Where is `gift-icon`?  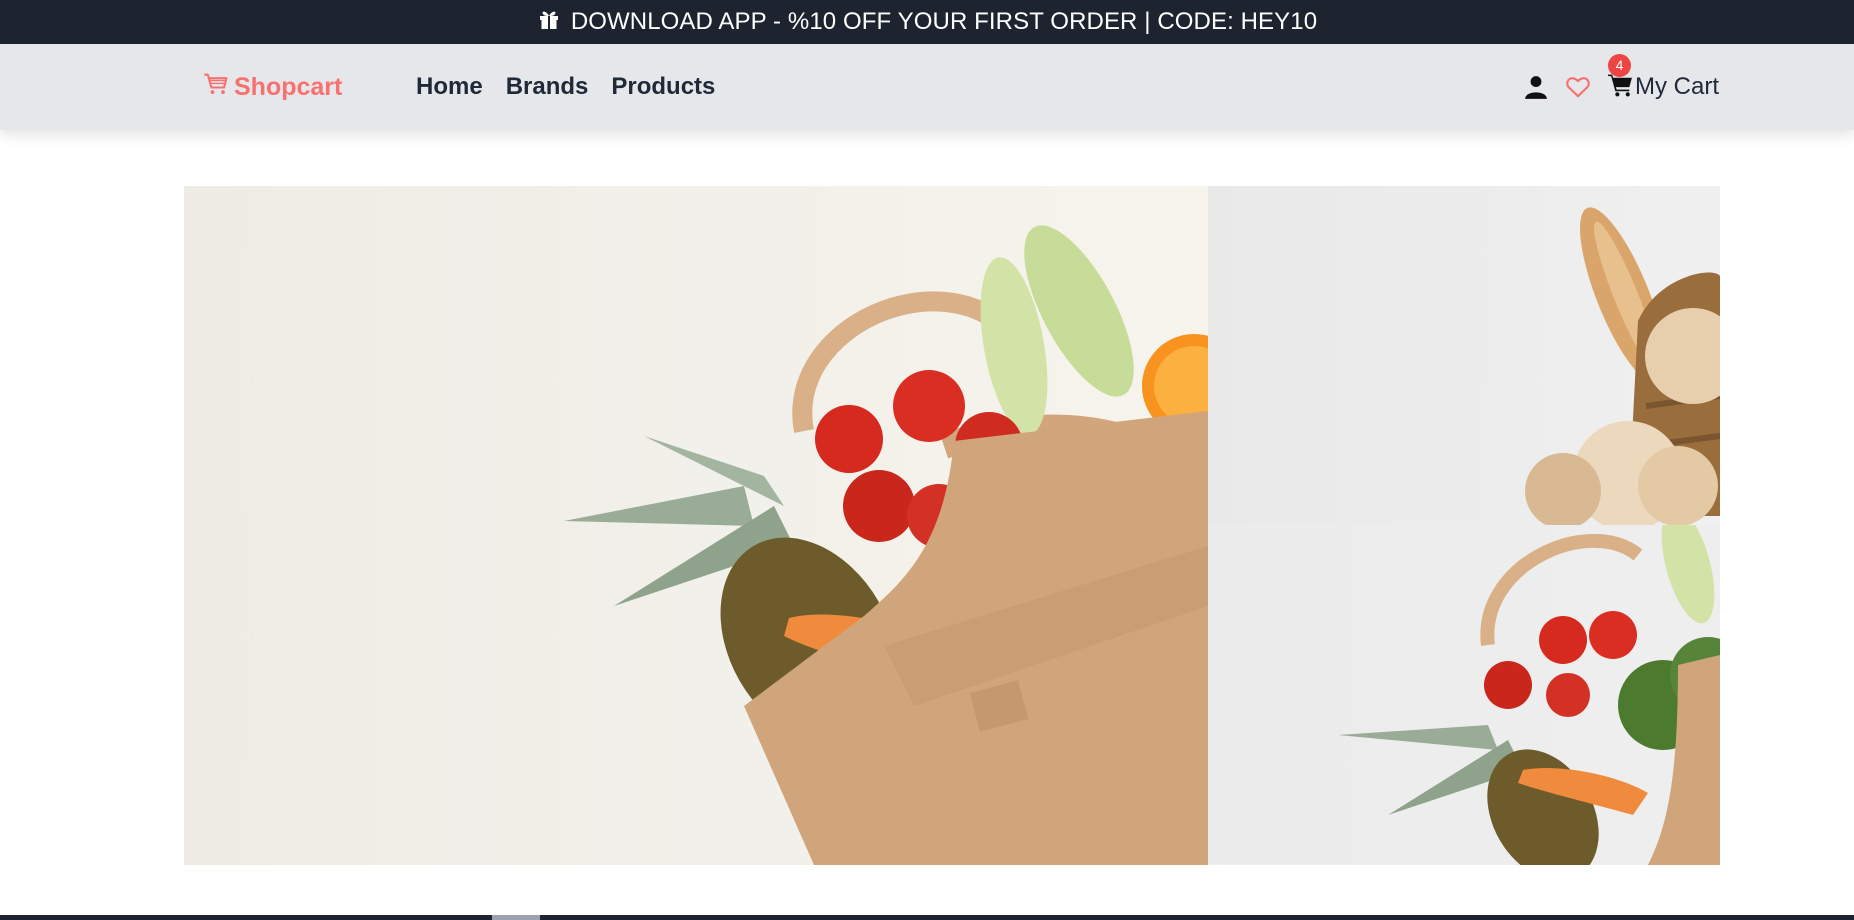
gift-icon is located at coordinates (549, 22).